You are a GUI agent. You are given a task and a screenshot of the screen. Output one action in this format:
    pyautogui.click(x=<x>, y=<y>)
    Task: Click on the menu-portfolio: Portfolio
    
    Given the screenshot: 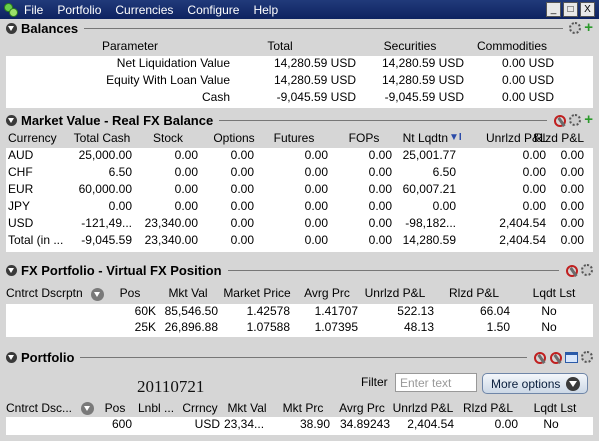 What is the action you would take?
    pyautogui.click(x=79, y=10)
    